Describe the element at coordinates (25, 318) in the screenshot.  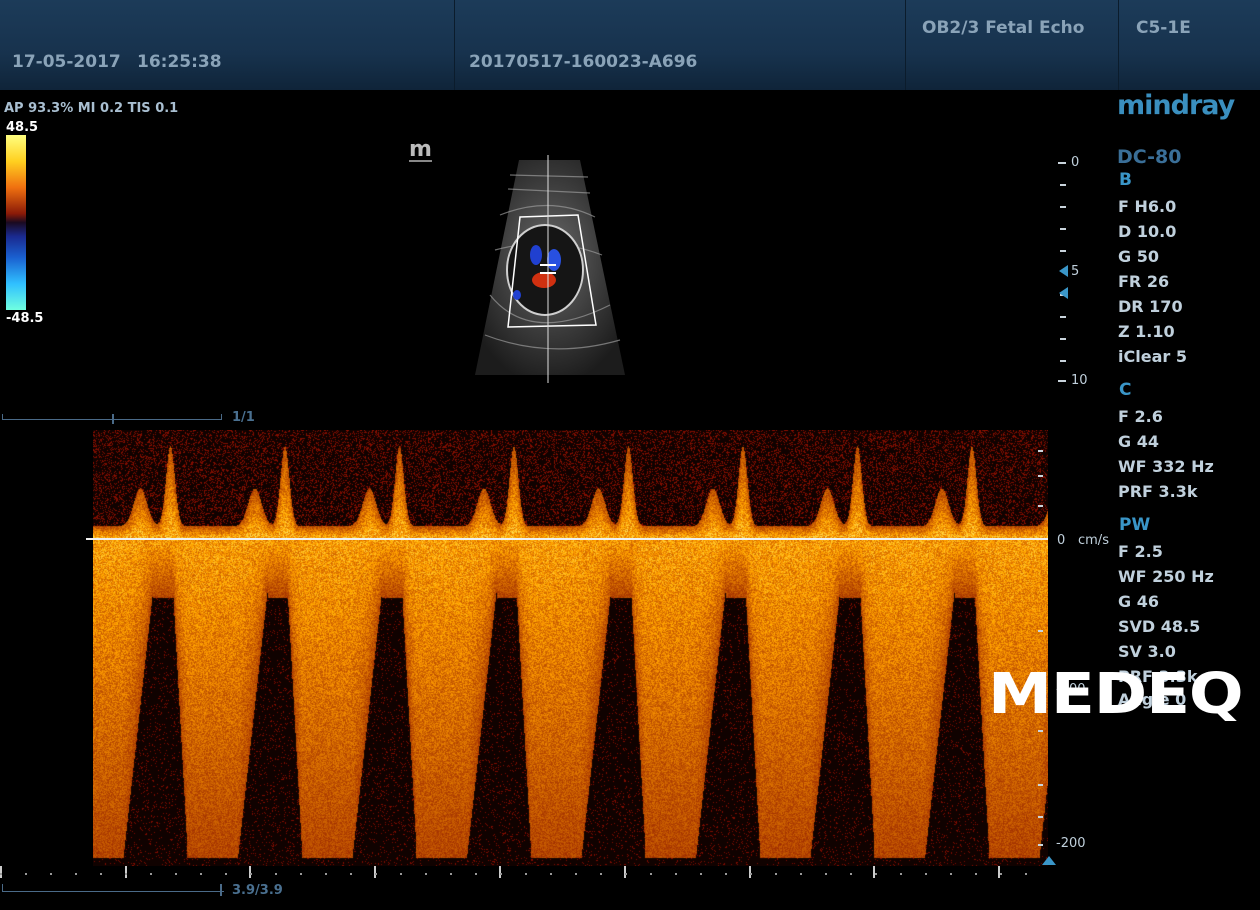
I see `color-scale-min: -48.5` at that location.